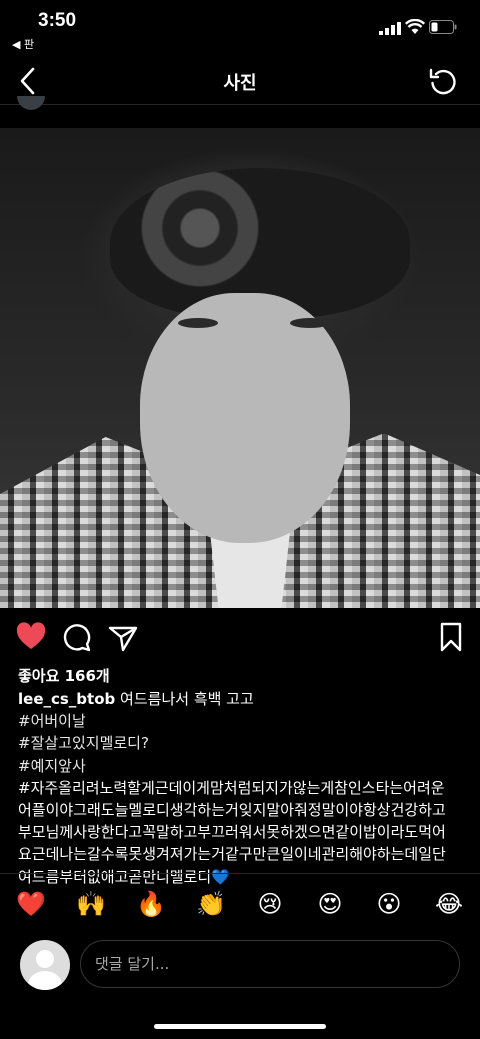  What do you see at coordinates (91, 904) in the screenshot?
I see `raising-hands-emoji-button: 🙌` at bounding box center [91, 904].